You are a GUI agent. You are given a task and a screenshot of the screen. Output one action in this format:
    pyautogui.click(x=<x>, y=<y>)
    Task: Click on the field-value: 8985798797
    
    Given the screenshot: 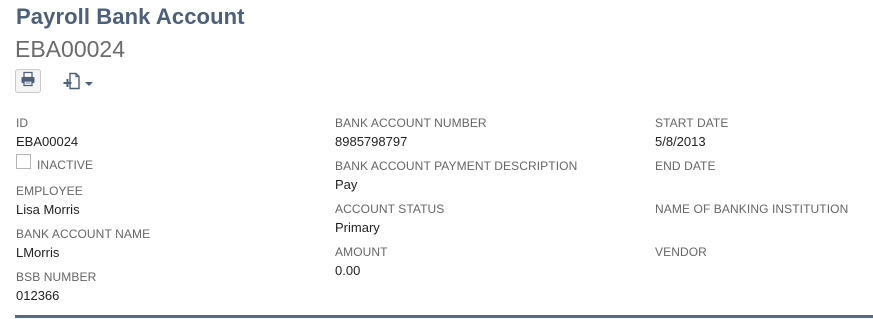 What is the action you would take?
    pyautogui.click(x=371, y=141)
    